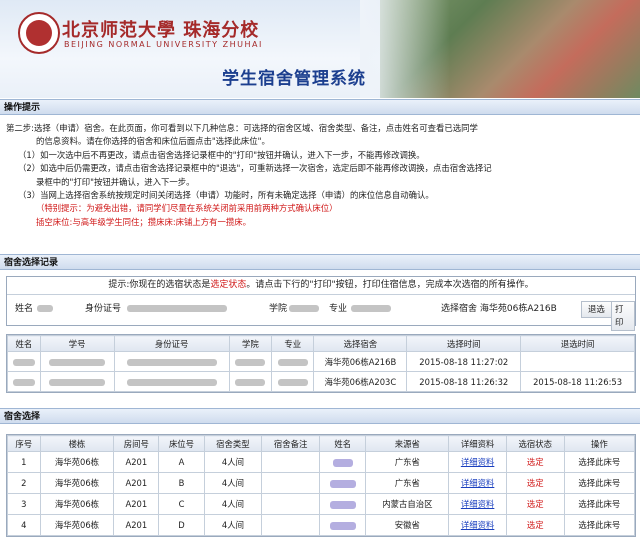 This screenshot has height=541, width=640. Describe the element at coordinates (187, 208) in the screenshot. I see `special-warning: （特别提示：为避免出错，请同学们尽量在系统关闭前采用前两种方式确认床位）` at that location.